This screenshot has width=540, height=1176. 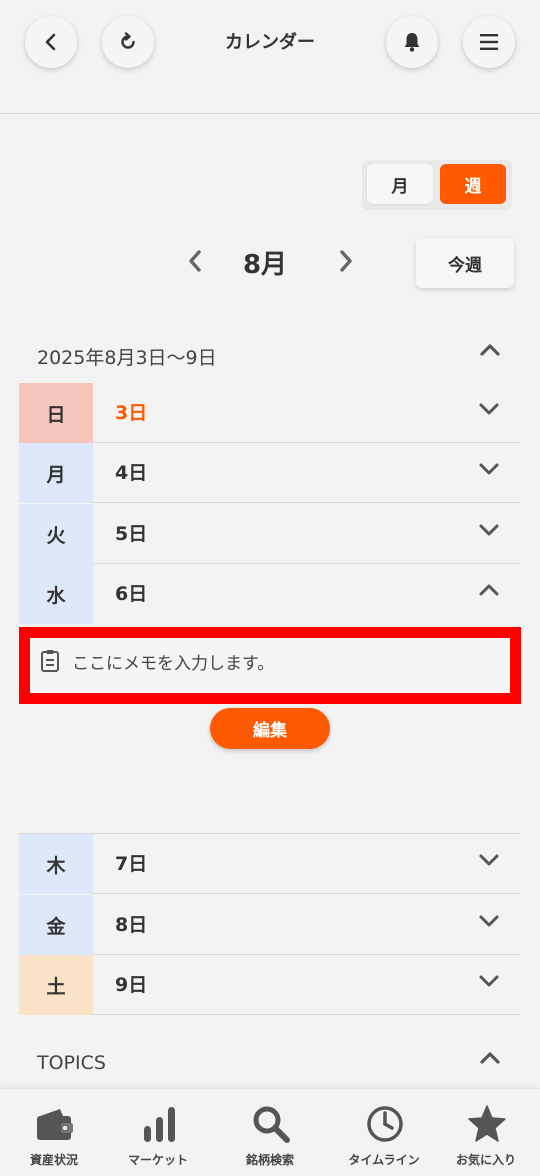 I want to click on day-date: 6日, so click(x=131, y=594).